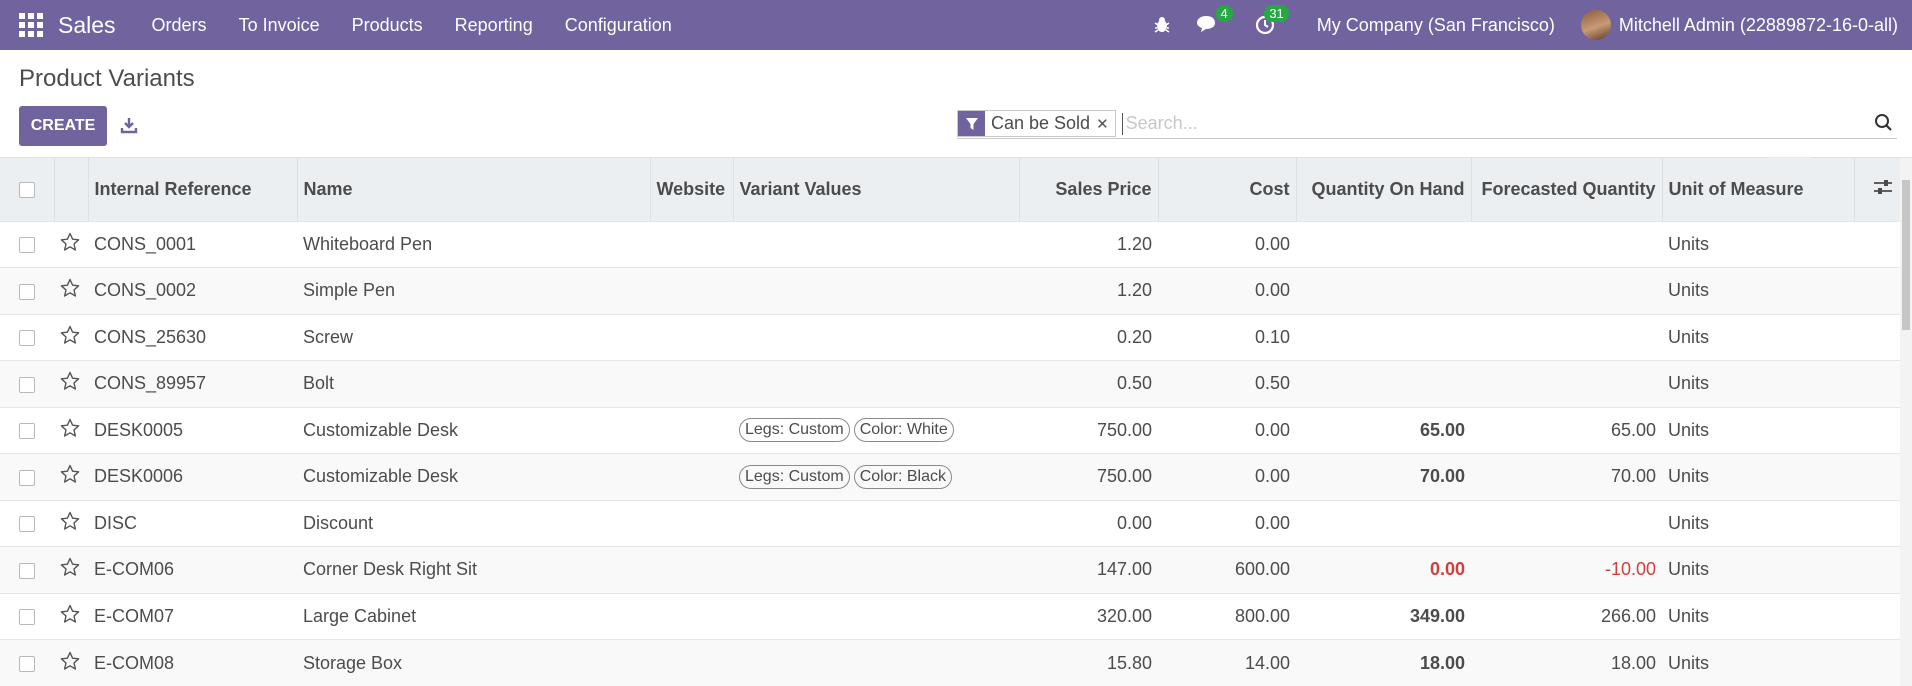  I want to click on table-row: CONS_89957 Bolt 0.50 0.50 Units, so click(956, 384).